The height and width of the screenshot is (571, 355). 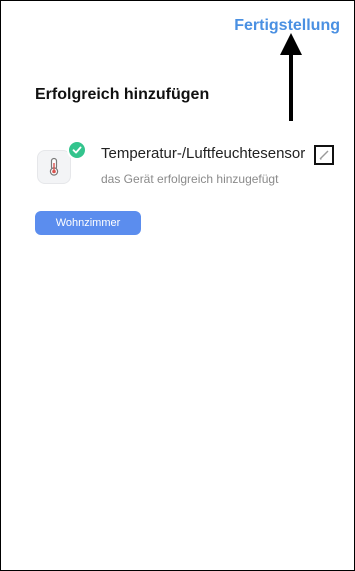 What do you see at coordinates (203, 153) in the screenshot?
I see `device-name: Temperatur-/Luftfeuchtesensor` at bounding box center [203, 153].